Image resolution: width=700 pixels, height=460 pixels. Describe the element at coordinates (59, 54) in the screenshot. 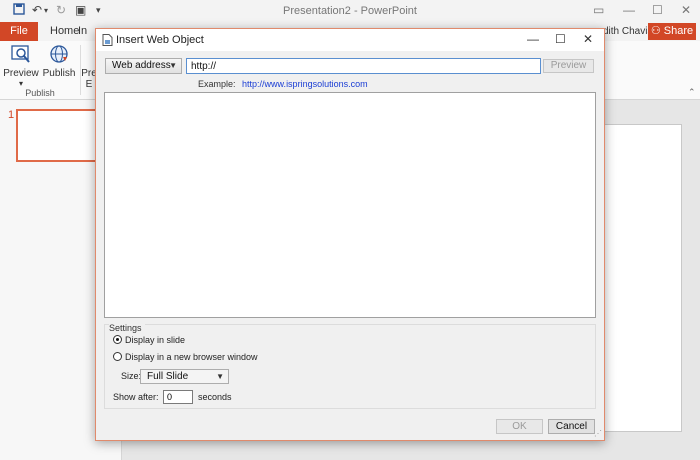

I see `globe-icon` at that location.